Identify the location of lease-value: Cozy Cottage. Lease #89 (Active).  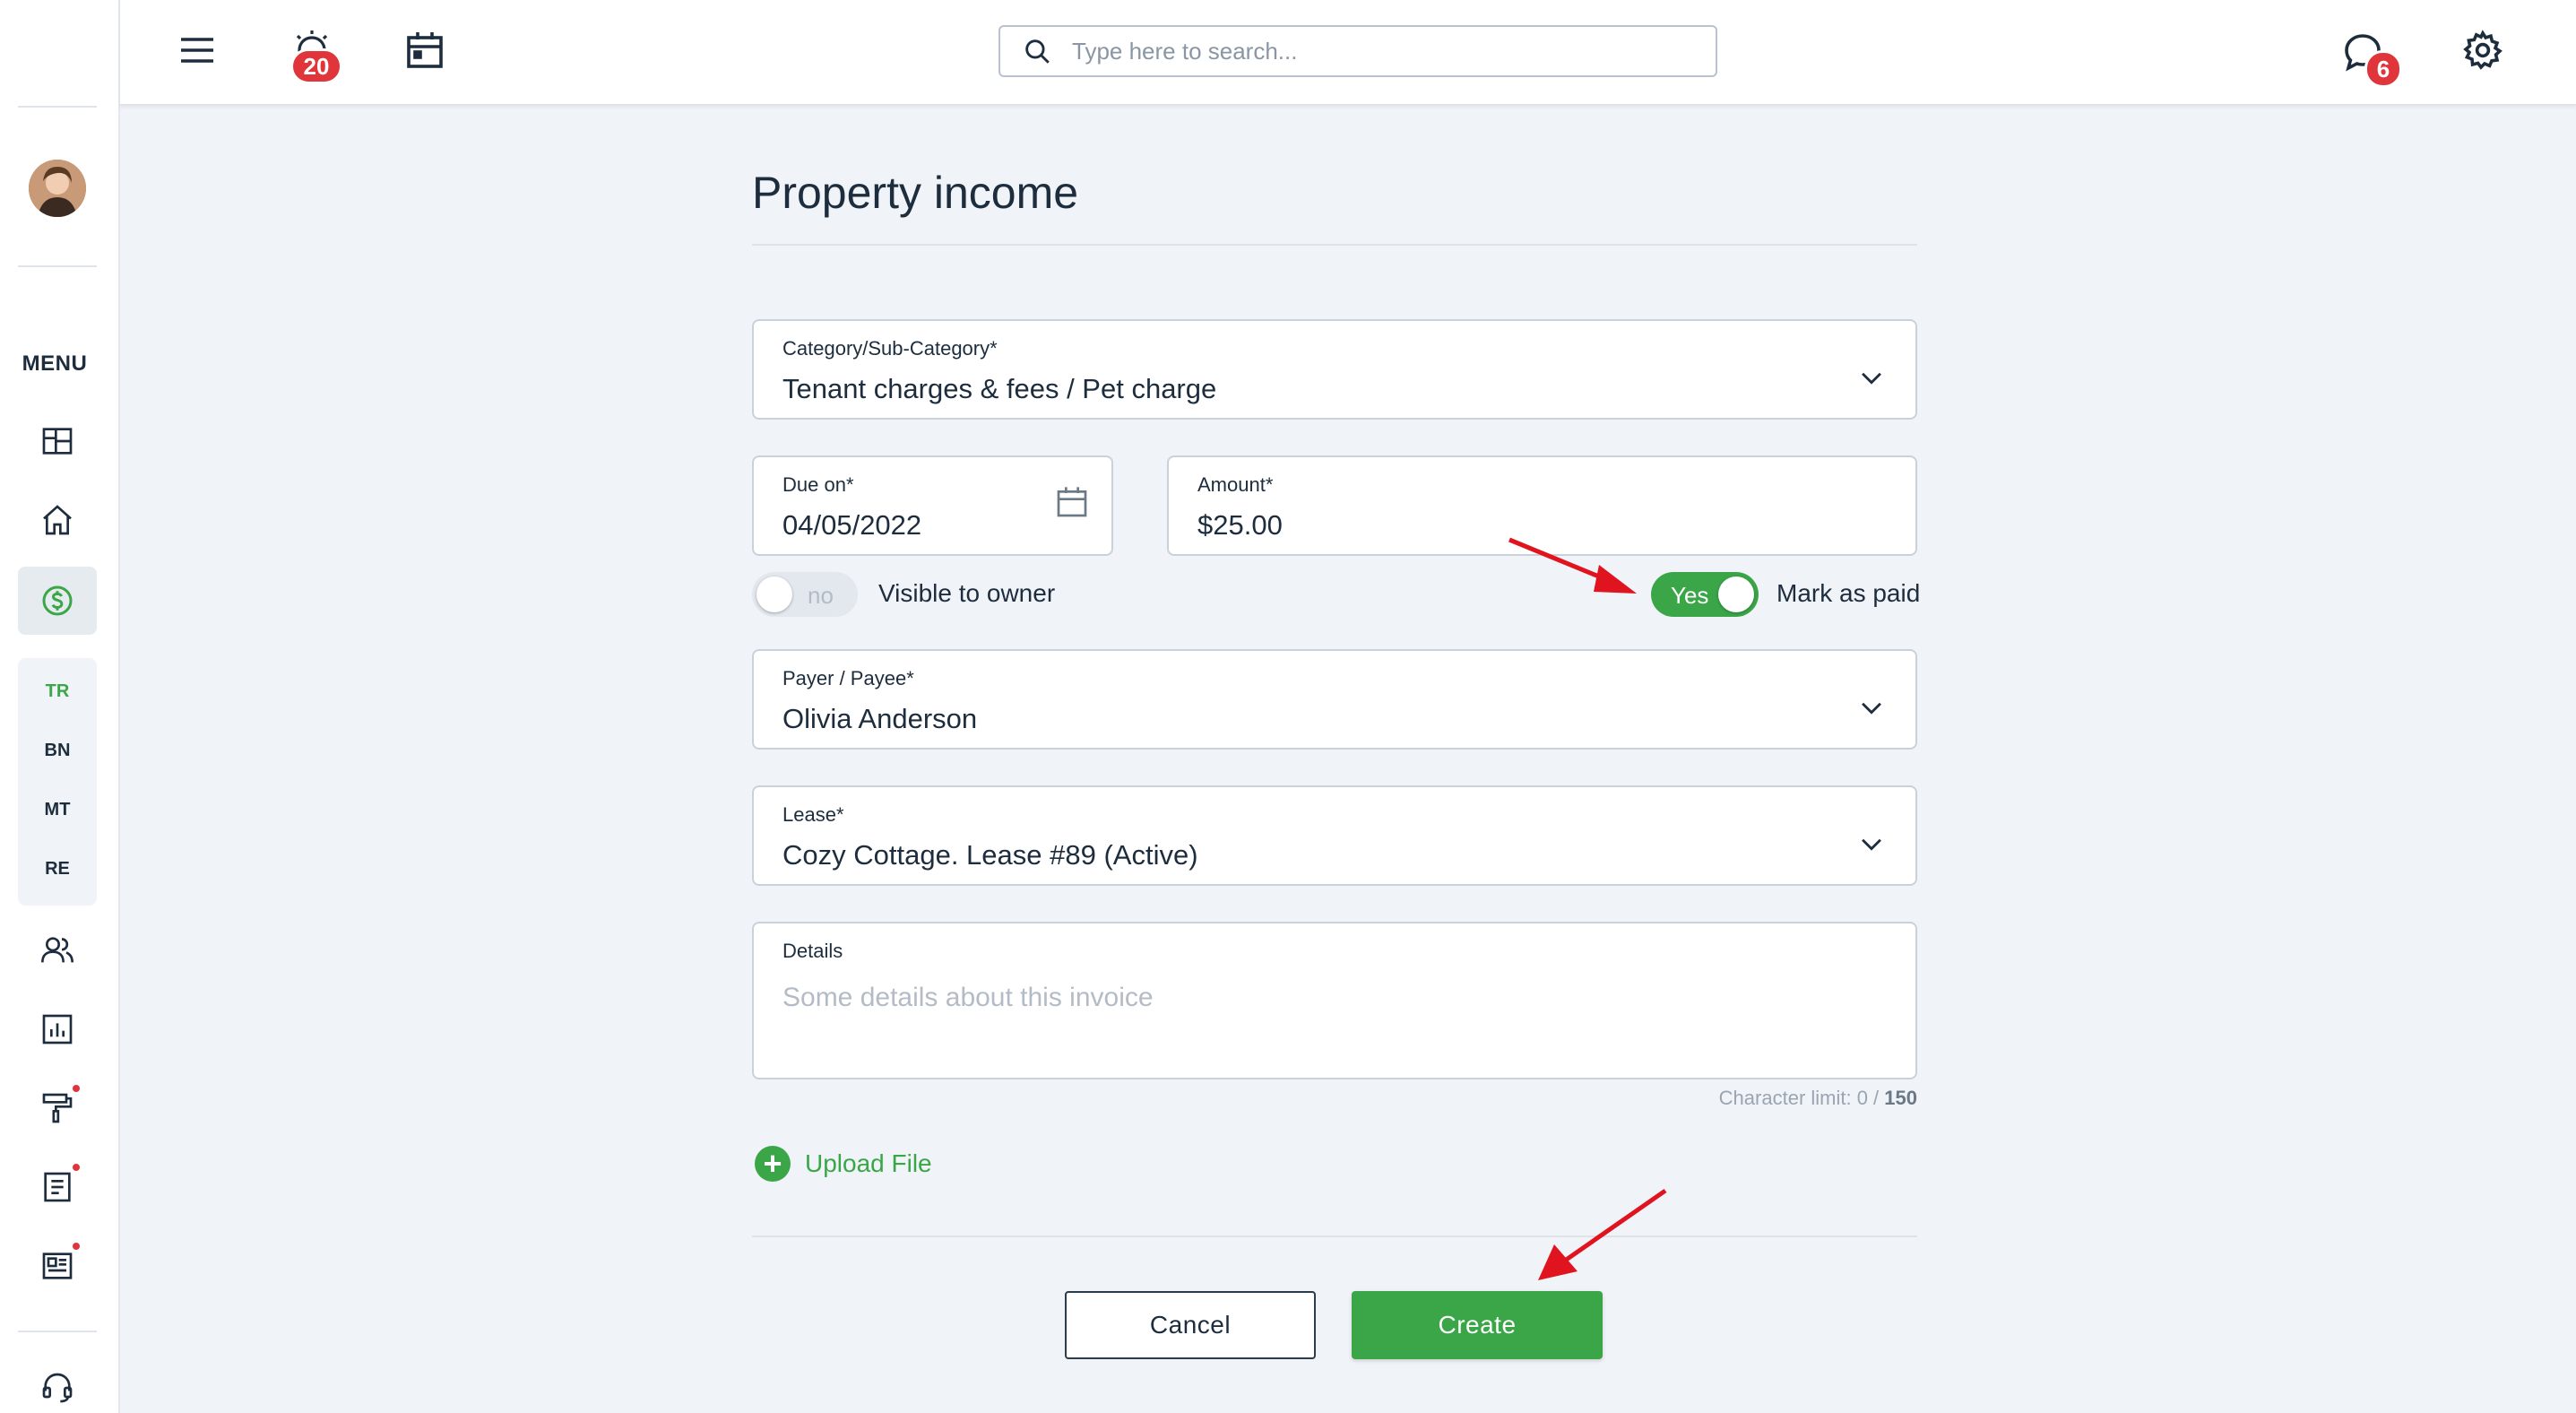
(990, 855).